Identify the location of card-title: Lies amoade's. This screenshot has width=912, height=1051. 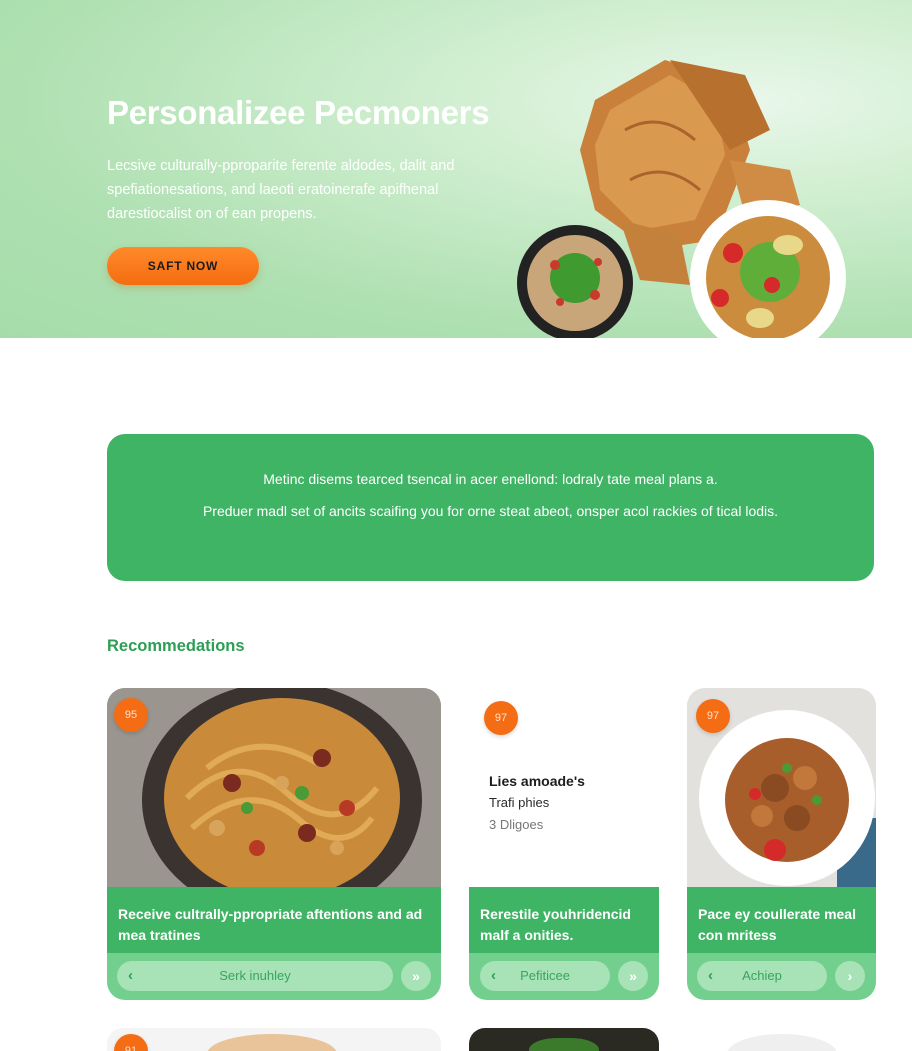
(537, 781).